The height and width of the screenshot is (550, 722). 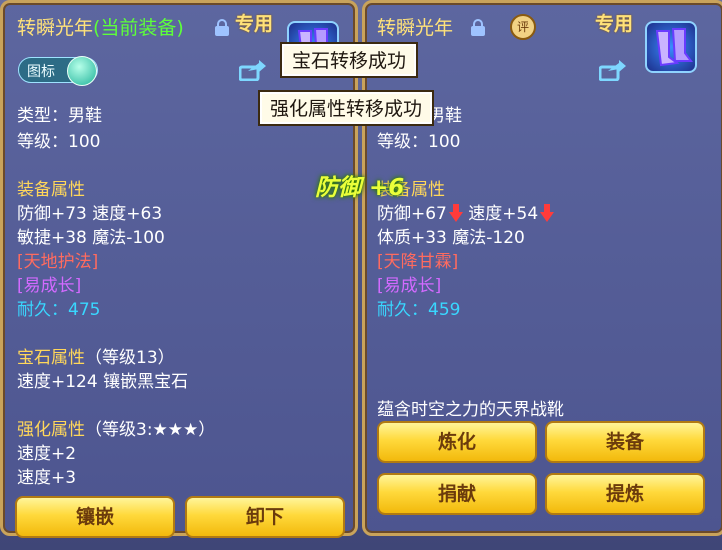 I want to click on durability: 耐久：475, so click(x=59, y=310).